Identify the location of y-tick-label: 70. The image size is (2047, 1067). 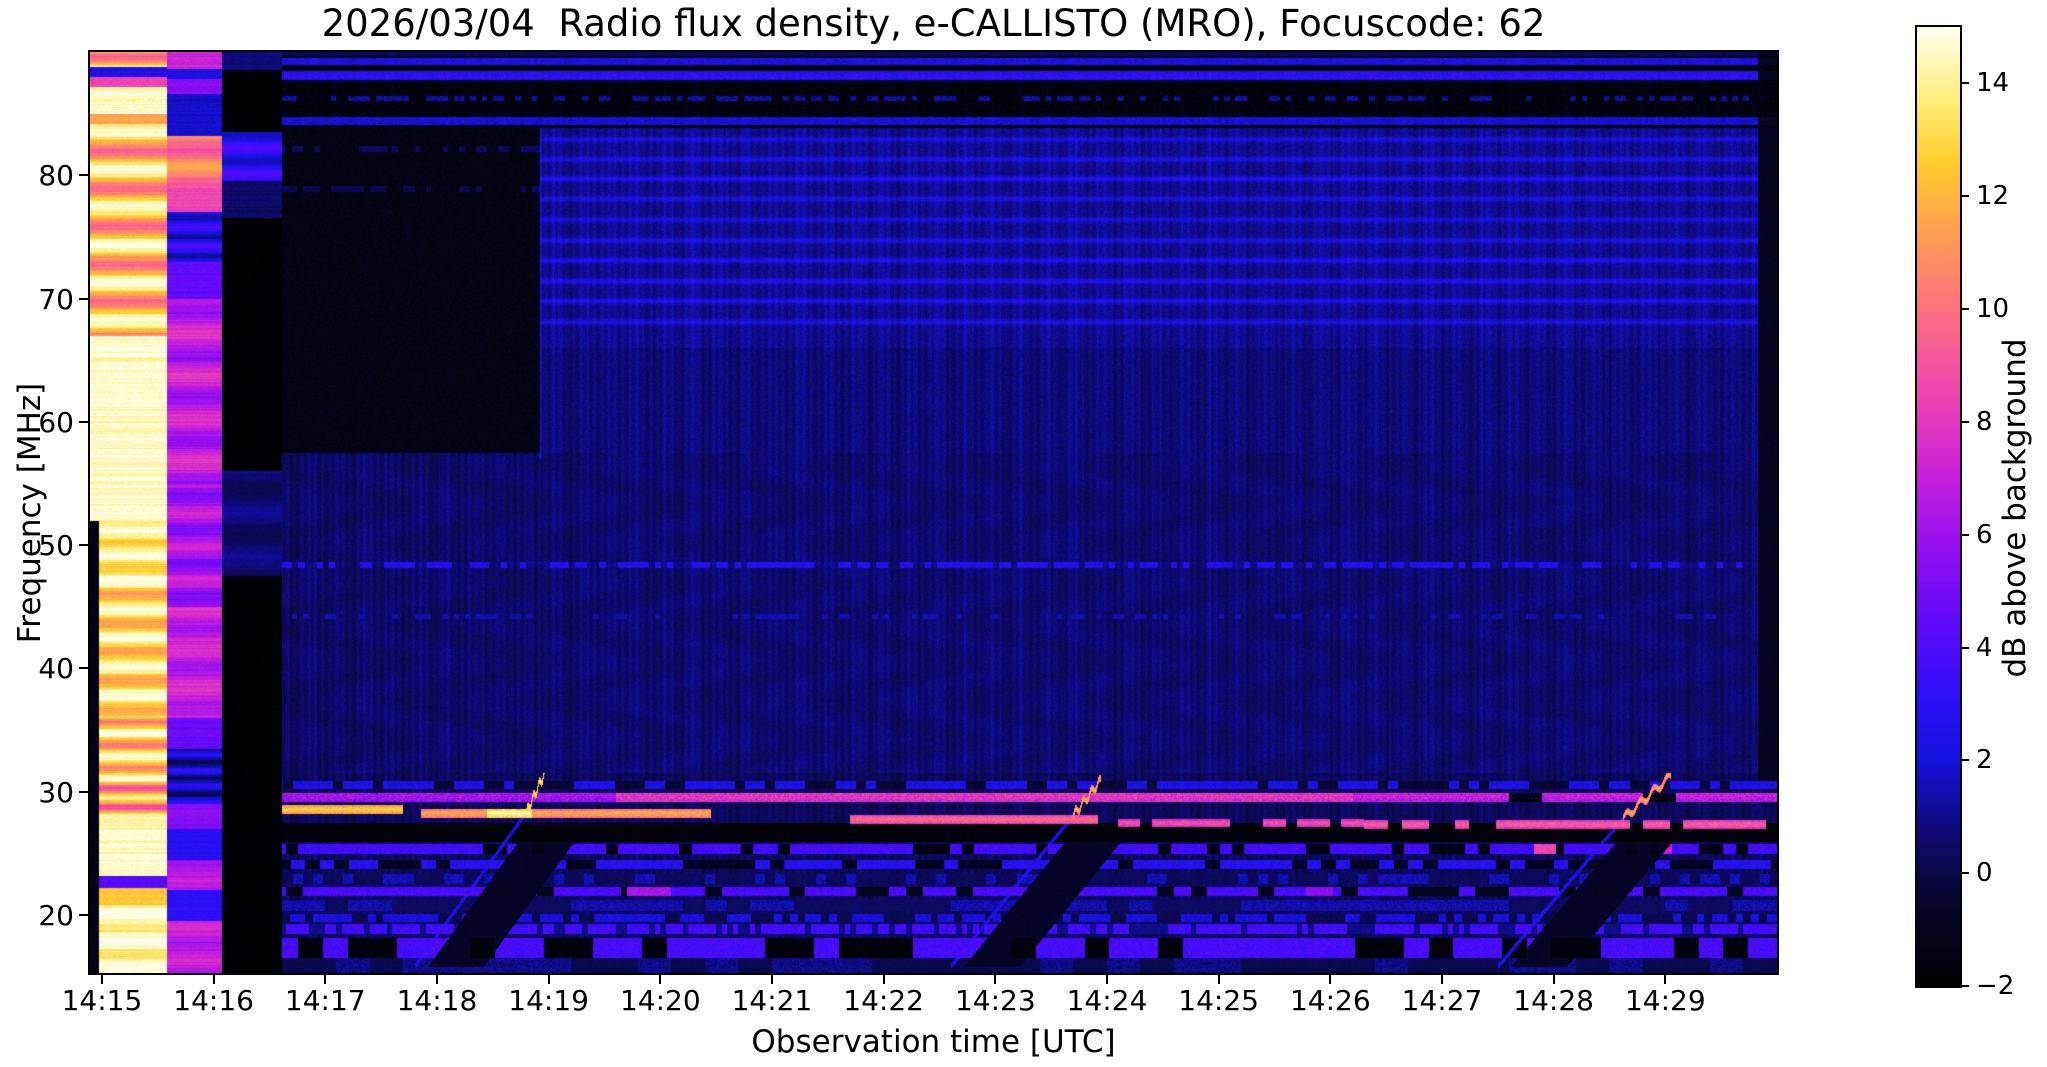
(56, 299).